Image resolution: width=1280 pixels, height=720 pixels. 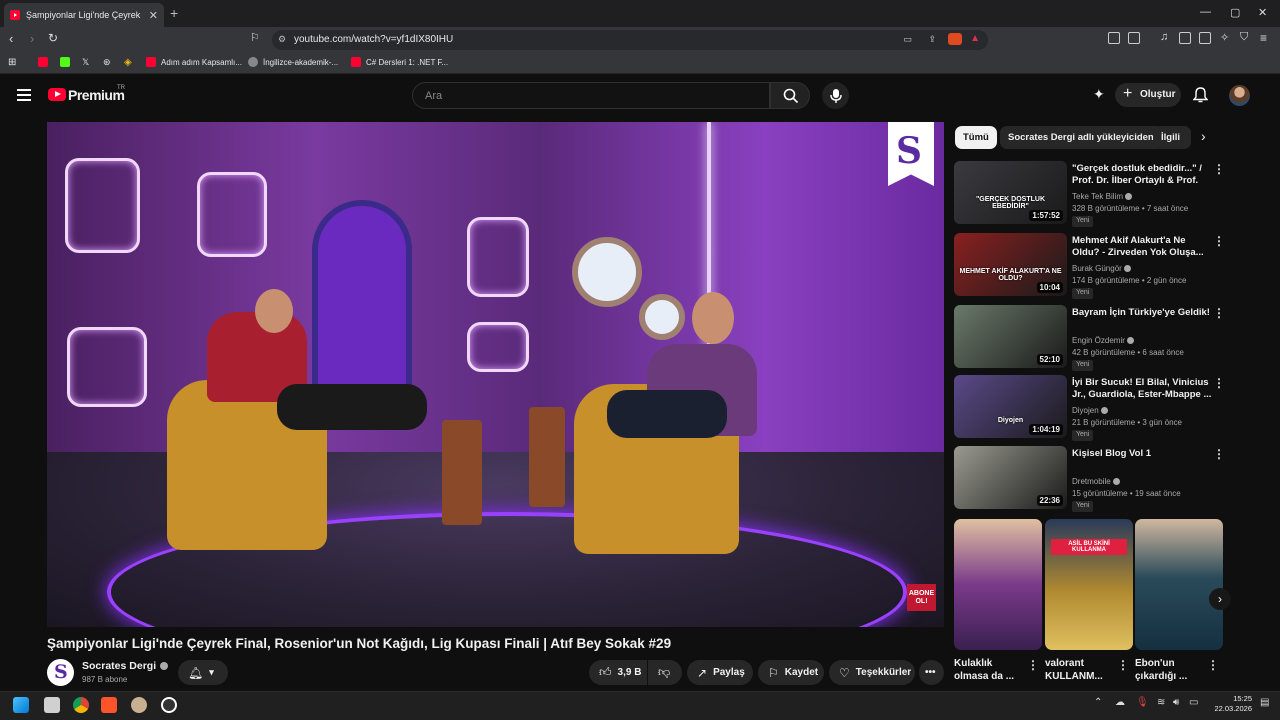 What do you see at coordinates (791, 672) in the screenshot?
I see `save-button: ⚐ Kaydet` at bounding box center [791, 672].